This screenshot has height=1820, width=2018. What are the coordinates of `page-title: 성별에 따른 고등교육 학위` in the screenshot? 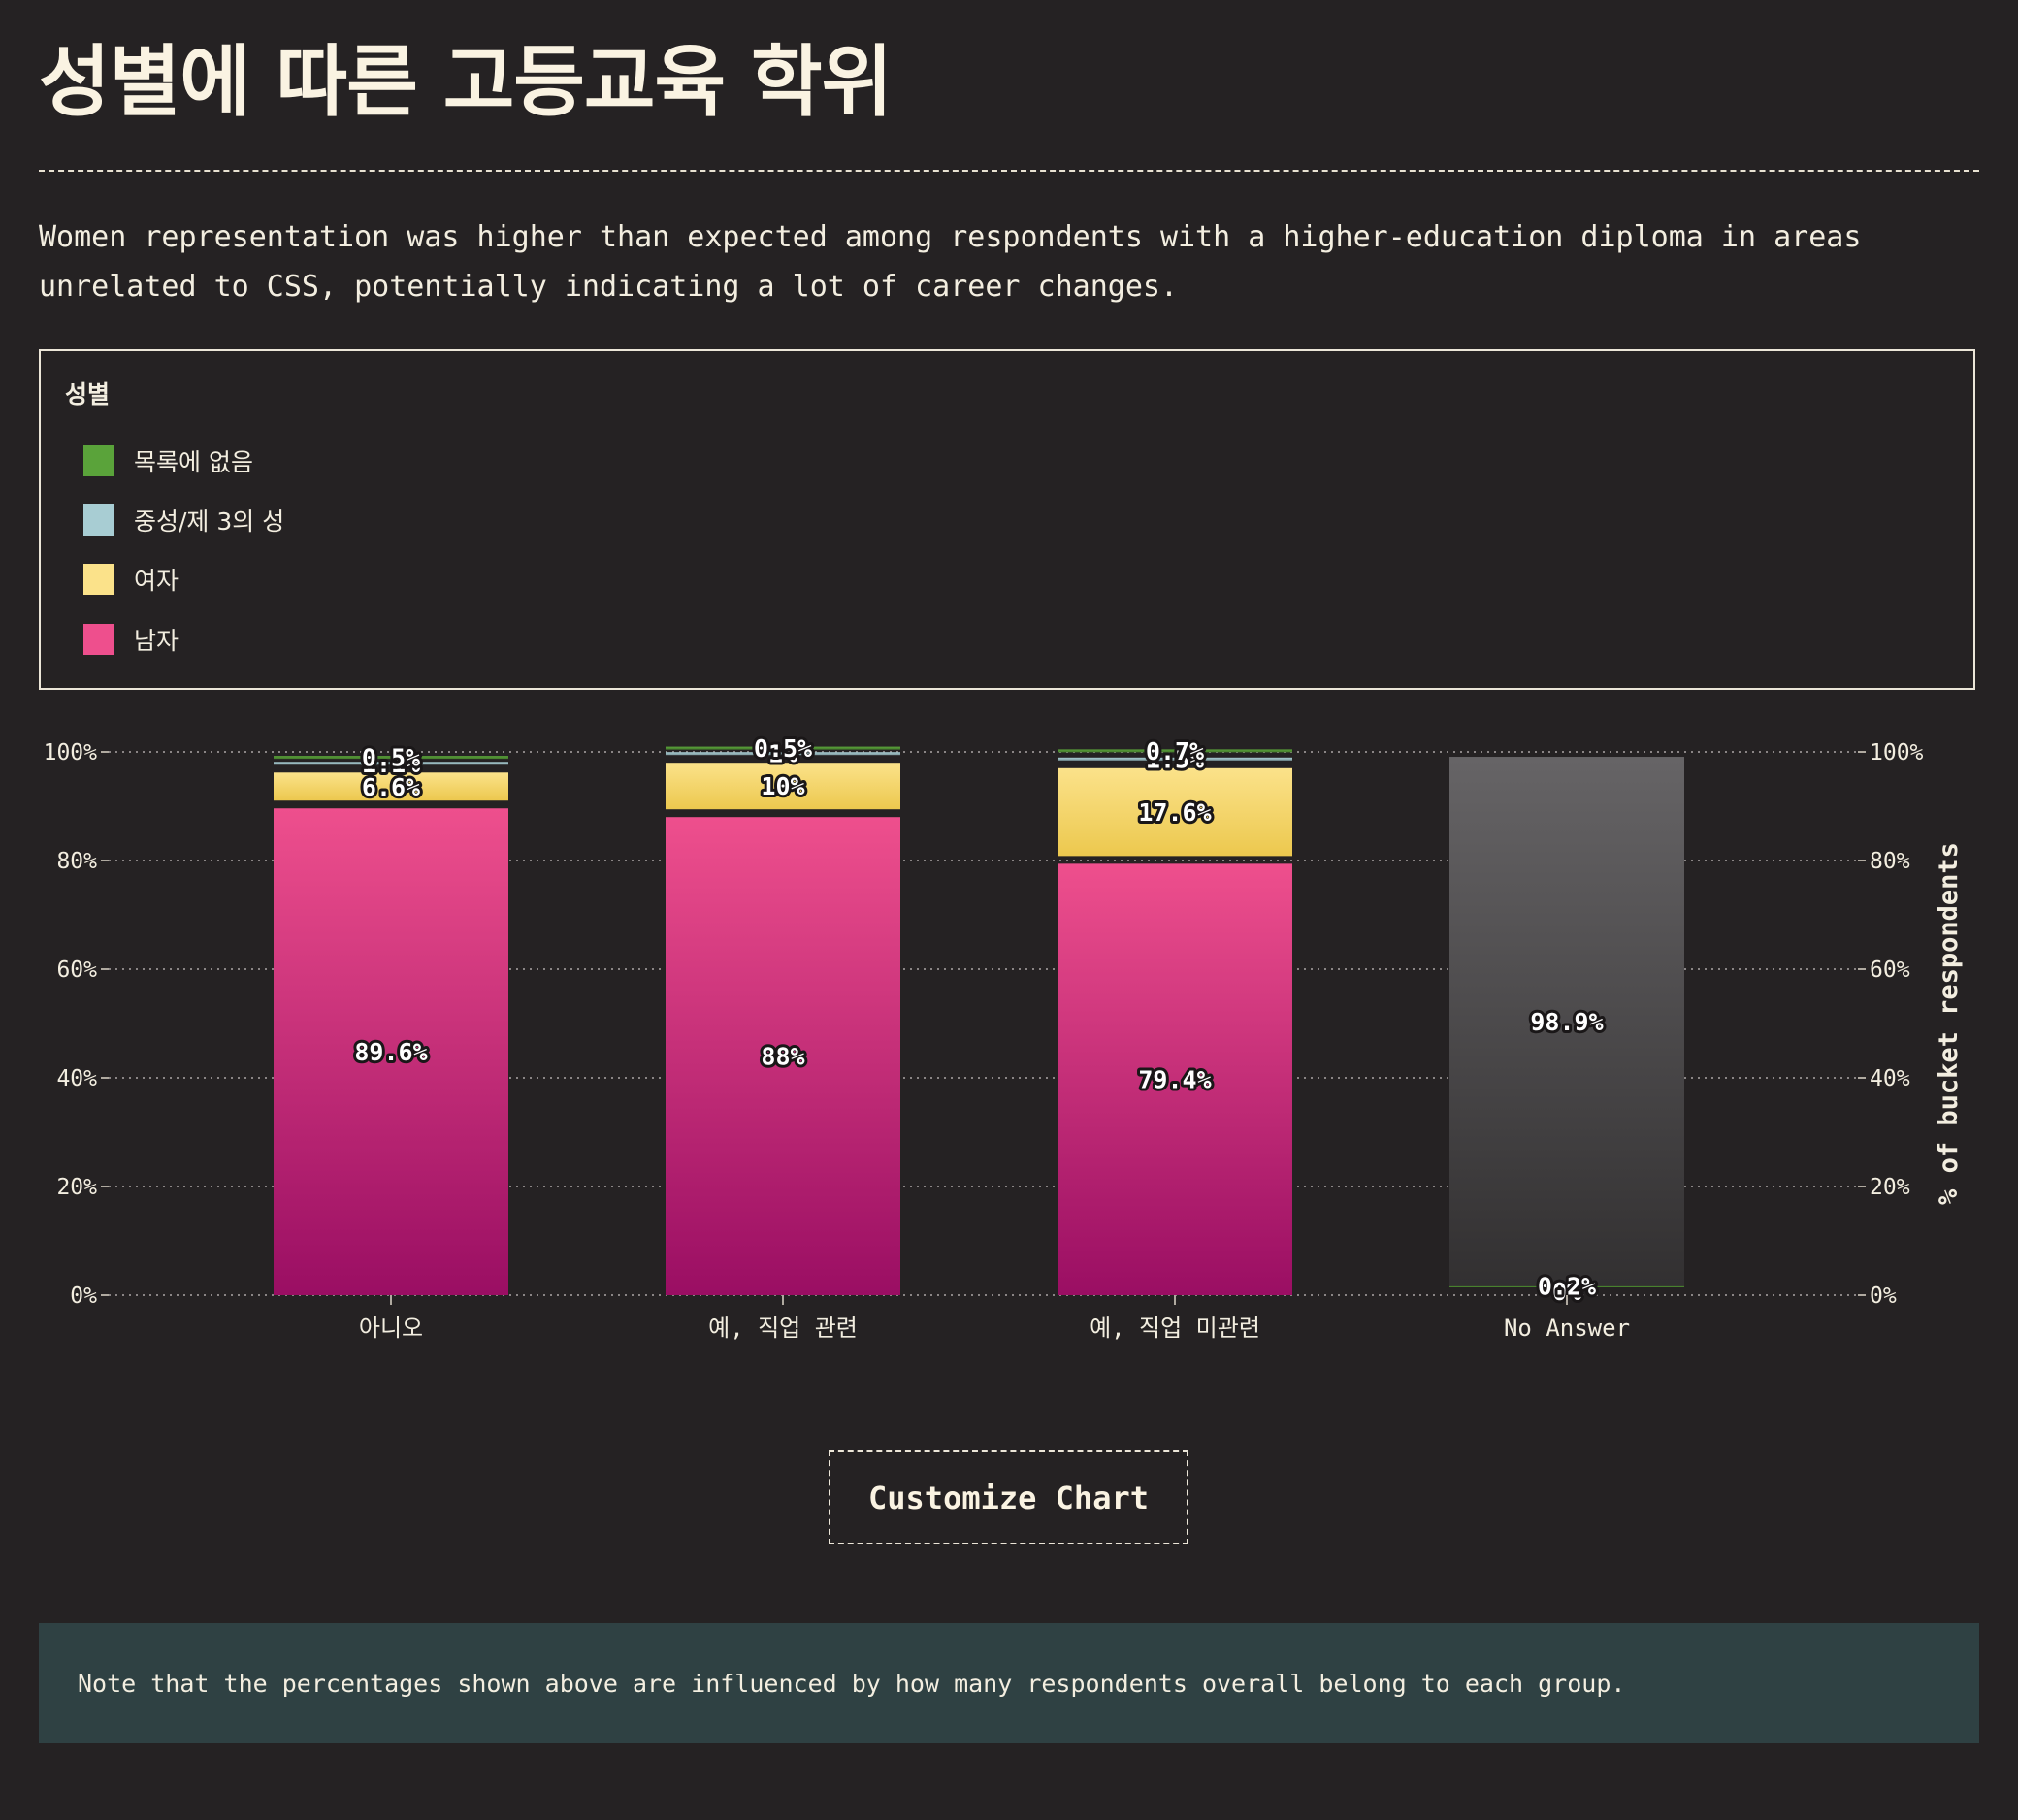 It's located at (466, 82).